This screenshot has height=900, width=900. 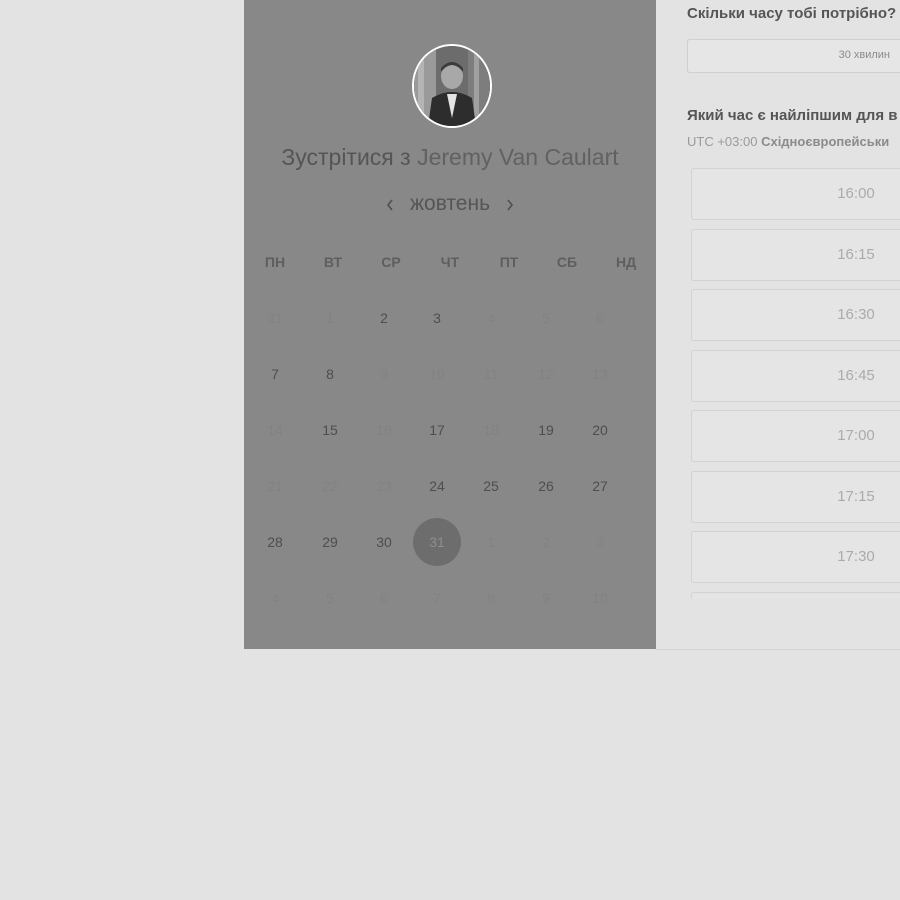 I want to click on calendar-day: 15, so click(x=330, y=430).